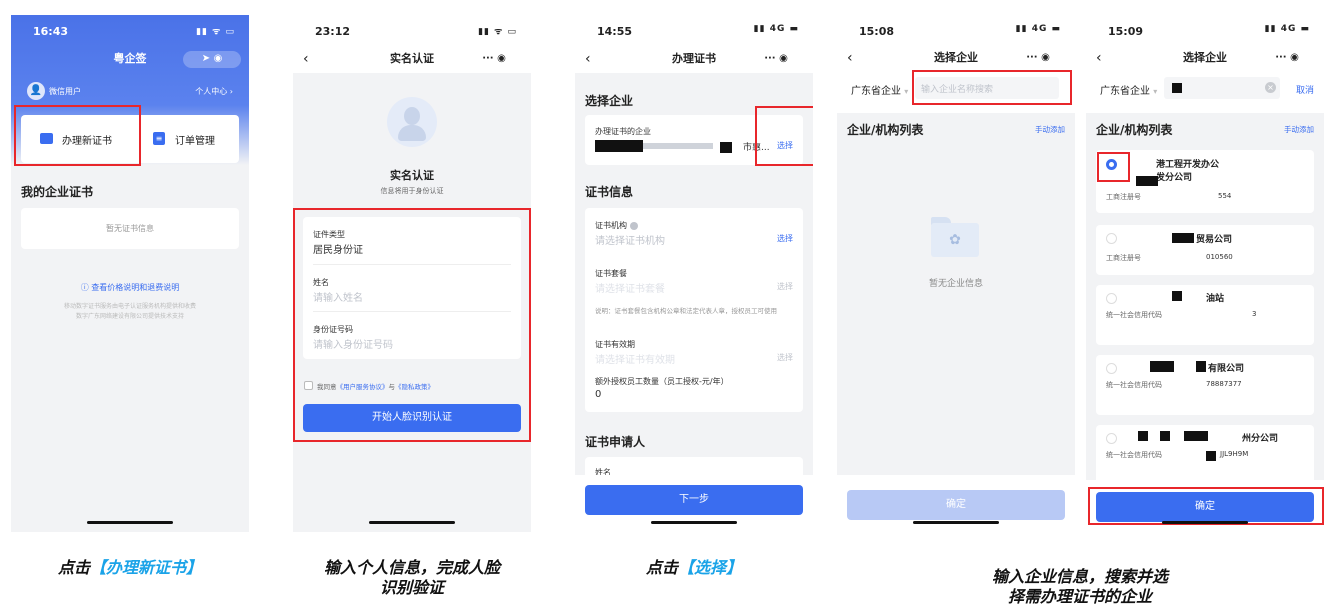 Image resolution: width=1326 pixels, height=614 pixels. What do you see at coordinates (956, 505) in the screenshot?
I see `confirm-button-disabled: 确定` at bounding box center [956, 505].